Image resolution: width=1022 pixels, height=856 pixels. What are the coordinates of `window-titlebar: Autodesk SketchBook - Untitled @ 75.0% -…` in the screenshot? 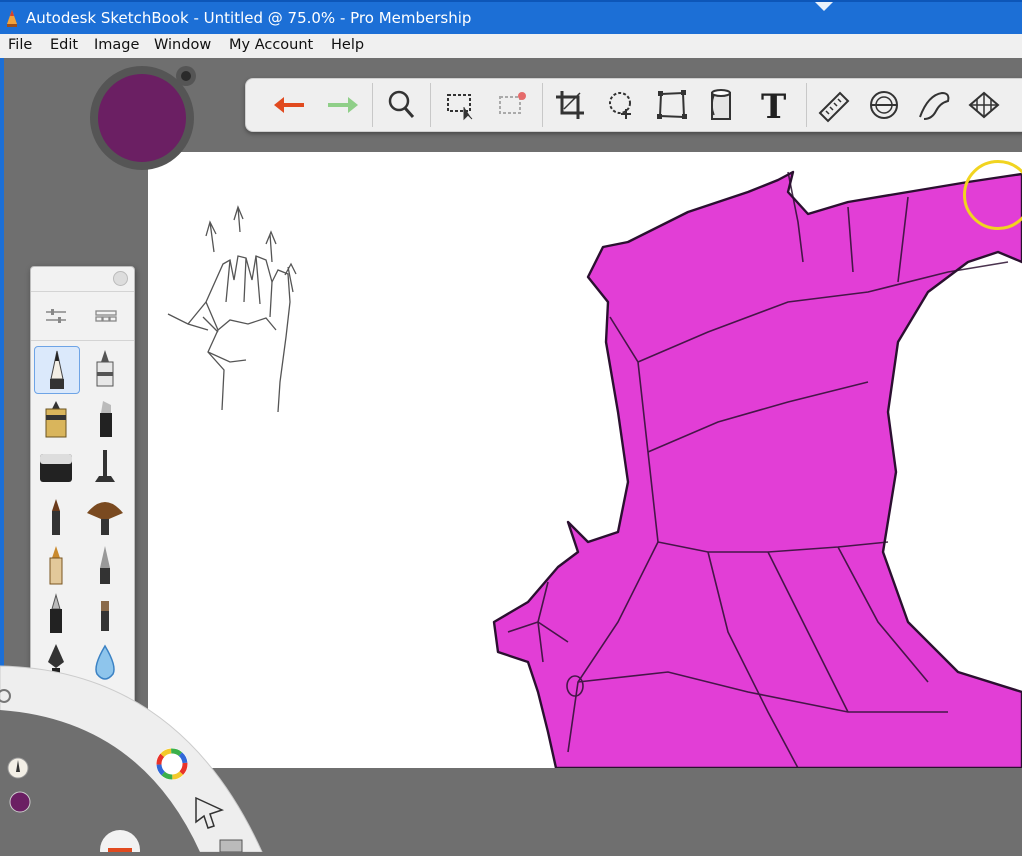 It's located at (511, 17).